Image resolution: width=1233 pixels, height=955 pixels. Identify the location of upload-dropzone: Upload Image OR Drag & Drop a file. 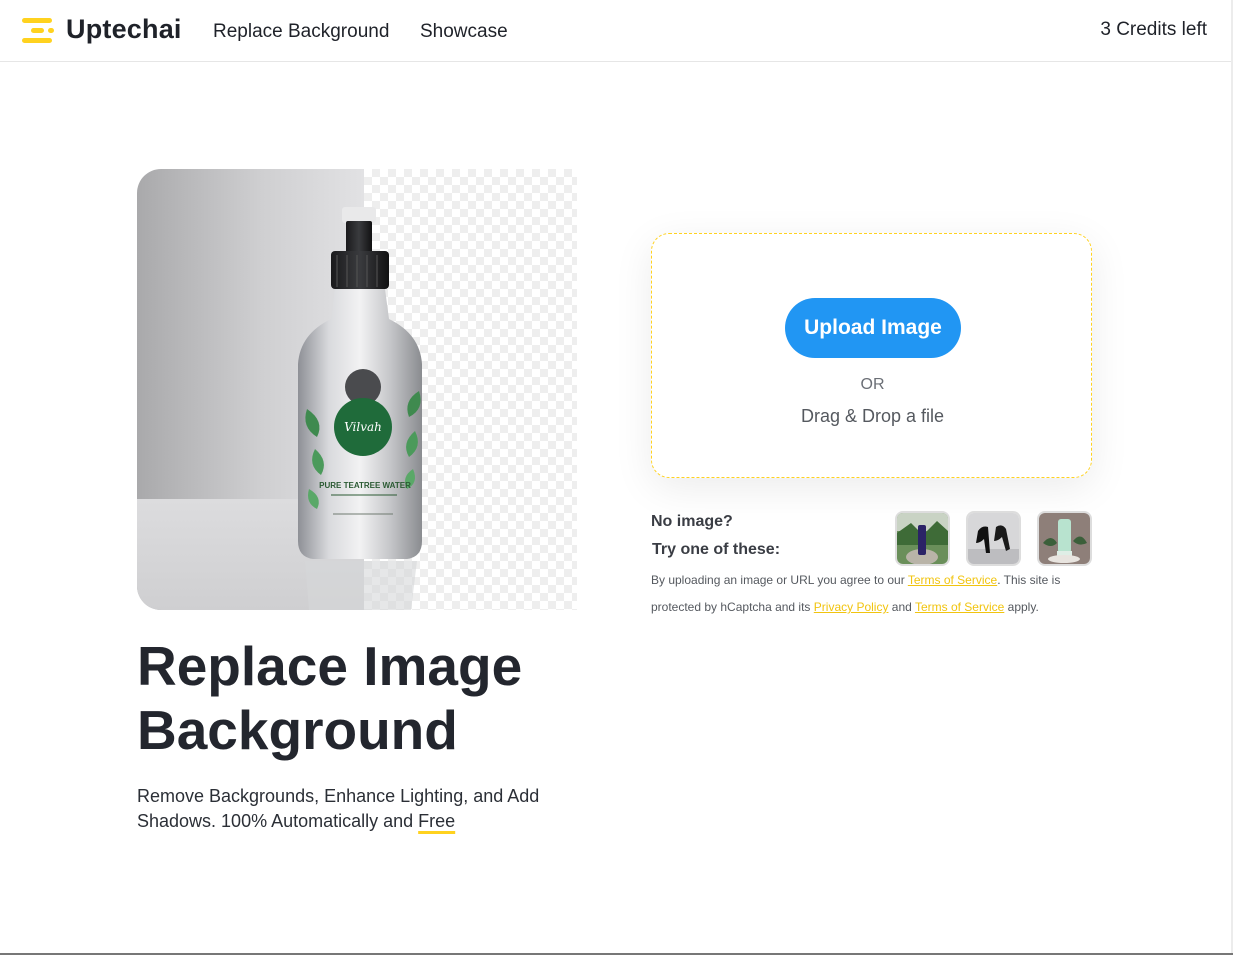
(871, 355).